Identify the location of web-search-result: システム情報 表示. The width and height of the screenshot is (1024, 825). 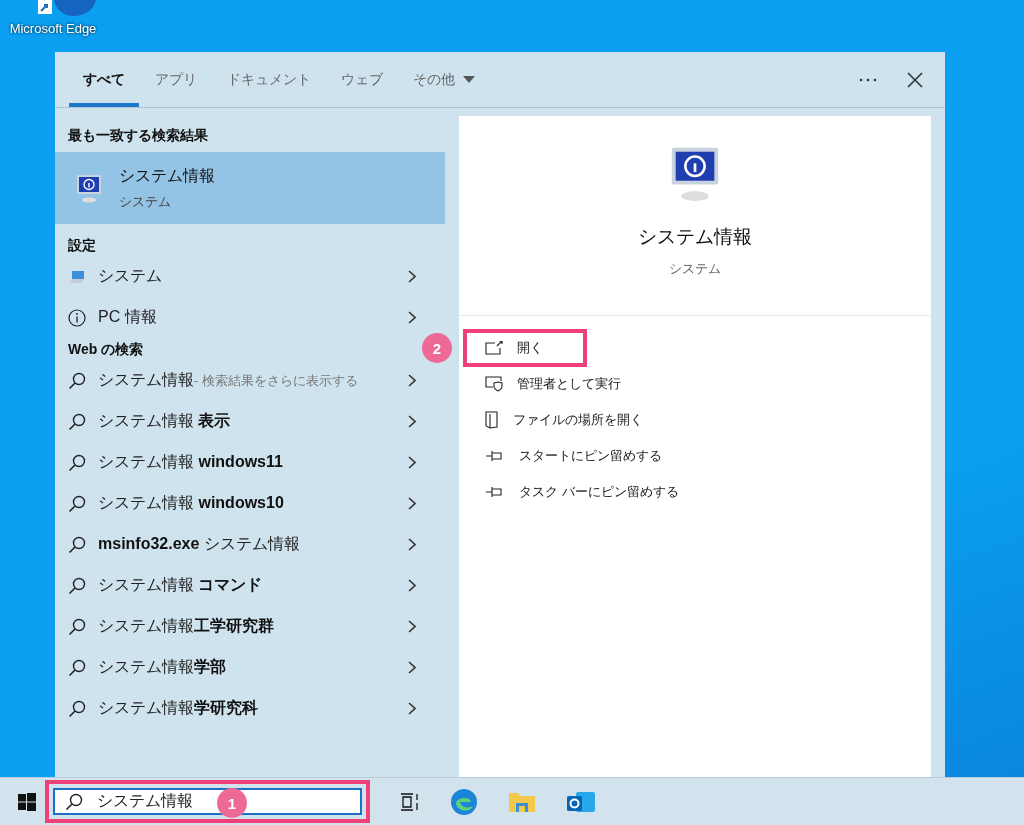
(250, 421).